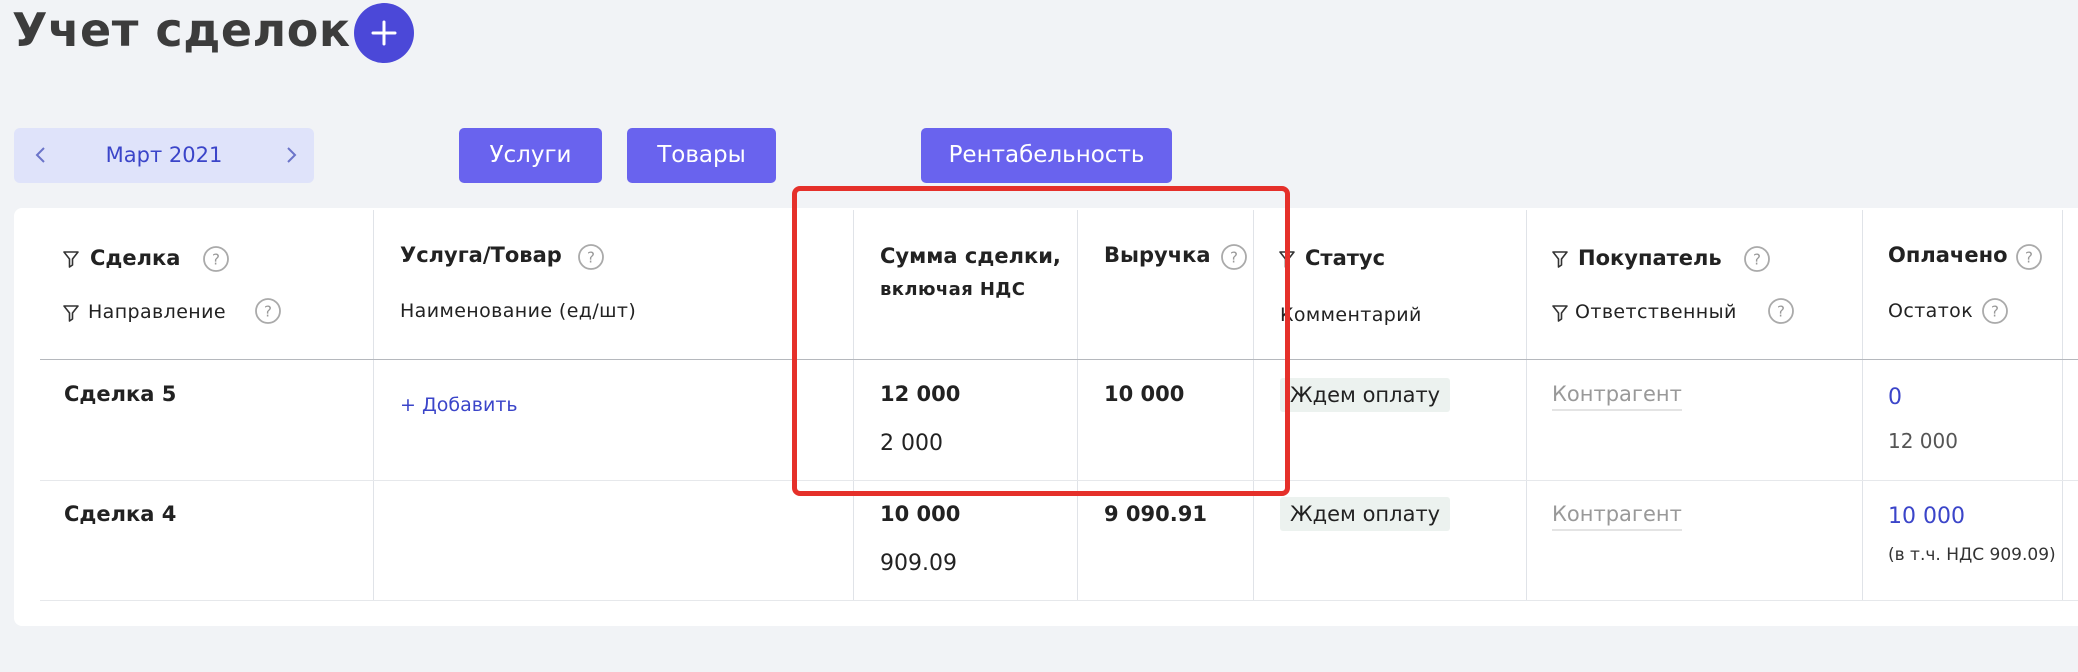  What do you see at coordinates (1926, 516) in the screenshot?
I see `paid-amount: 10 000` at bounding box center [1926, 516].